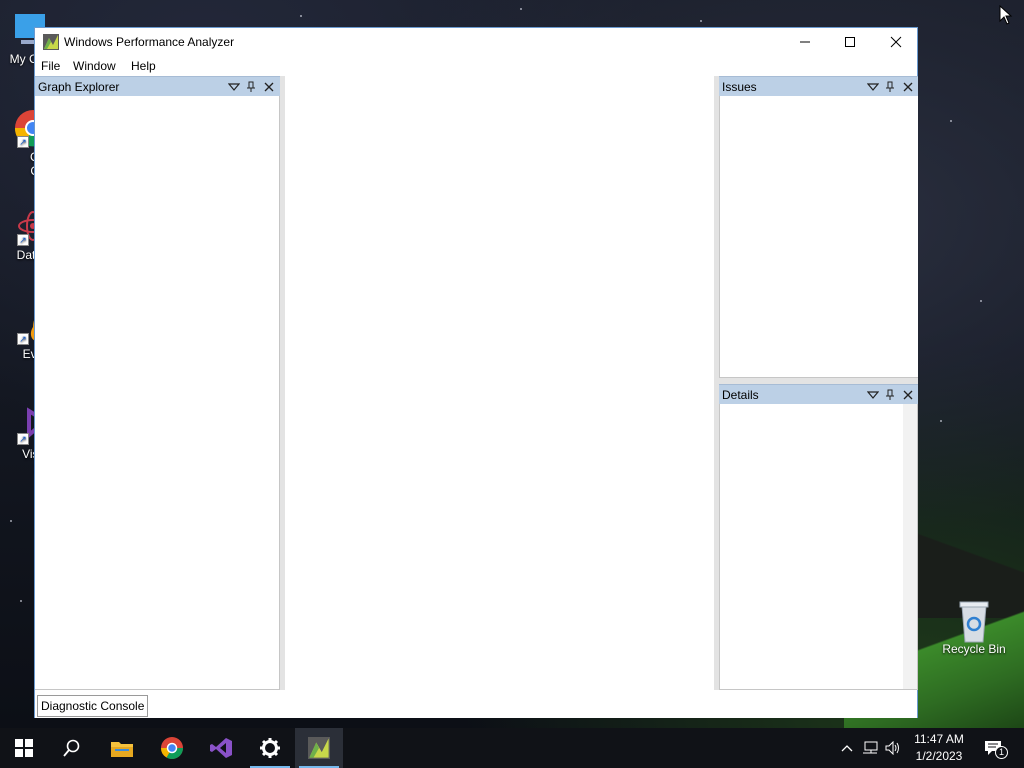 This screenshot has width=1024, height=768. What do you see at coordinates (818, 394) in the screenshot?
I see `details-header: Details` at bounding box center [818, 394].